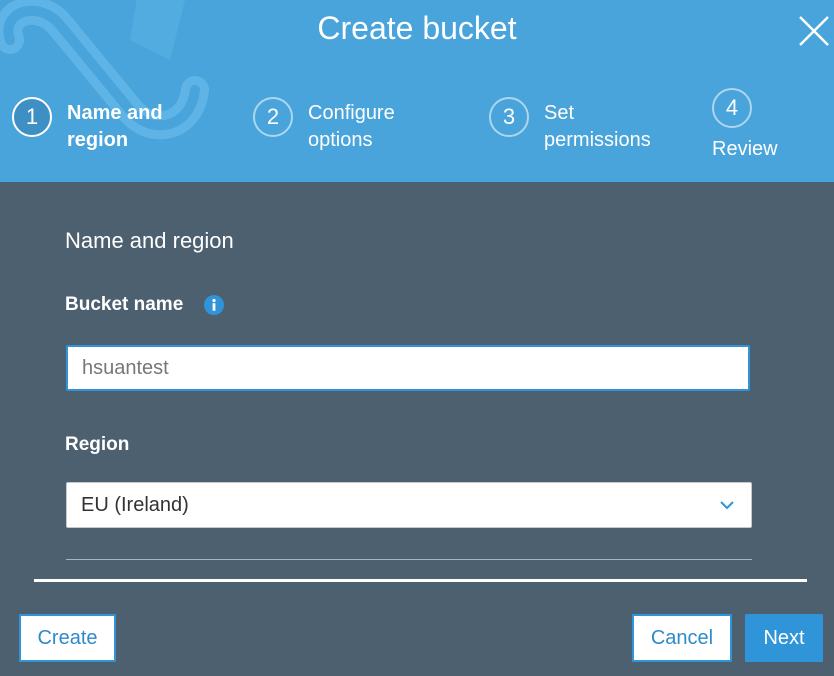 The height and width of the screenshot is (676, 834). What do you see at coordinates (814, 31) in the screenshot?
I see `close-icon` at bounding box center [814, 31].